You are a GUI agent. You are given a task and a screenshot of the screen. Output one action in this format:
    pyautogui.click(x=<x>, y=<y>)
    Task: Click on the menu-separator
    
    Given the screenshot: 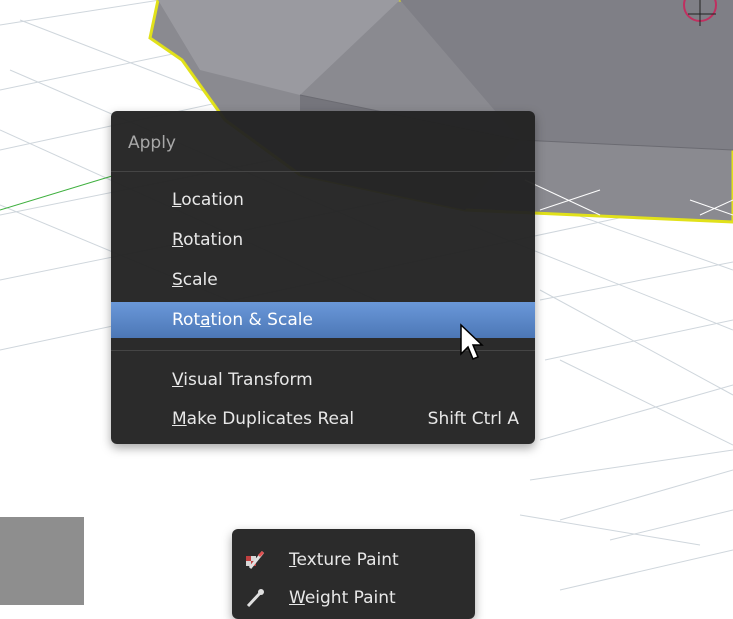 What is the action you would take?
    pyautogui.click(x=323, y=171)
    